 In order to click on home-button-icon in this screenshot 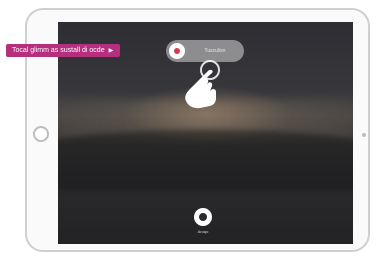, I will do `click(41, 134)`.